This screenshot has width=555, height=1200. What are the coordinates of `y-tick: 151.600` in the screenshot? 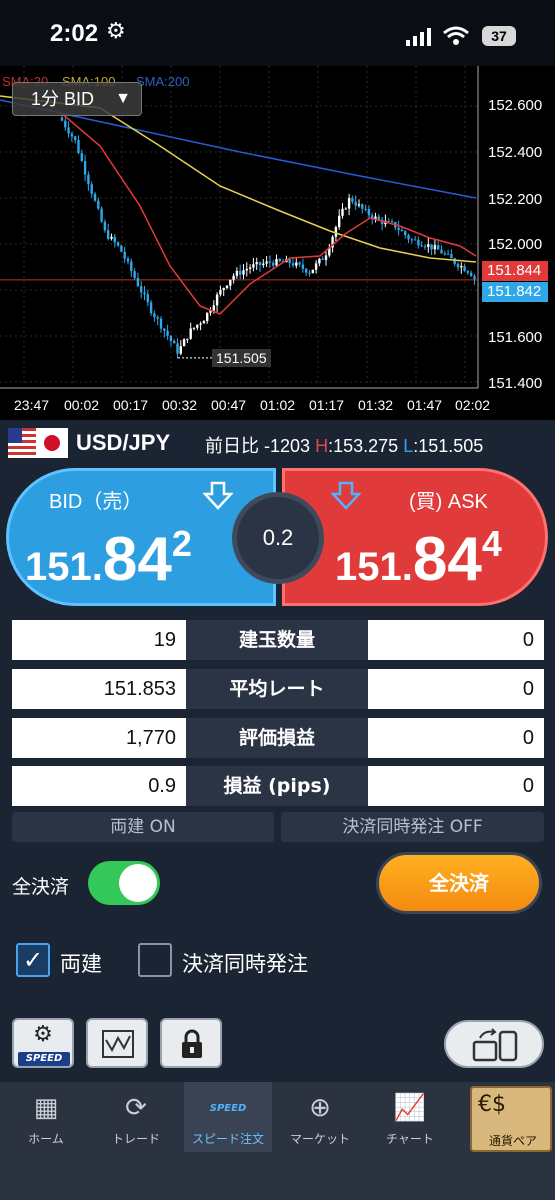 It's located at (515, 337).